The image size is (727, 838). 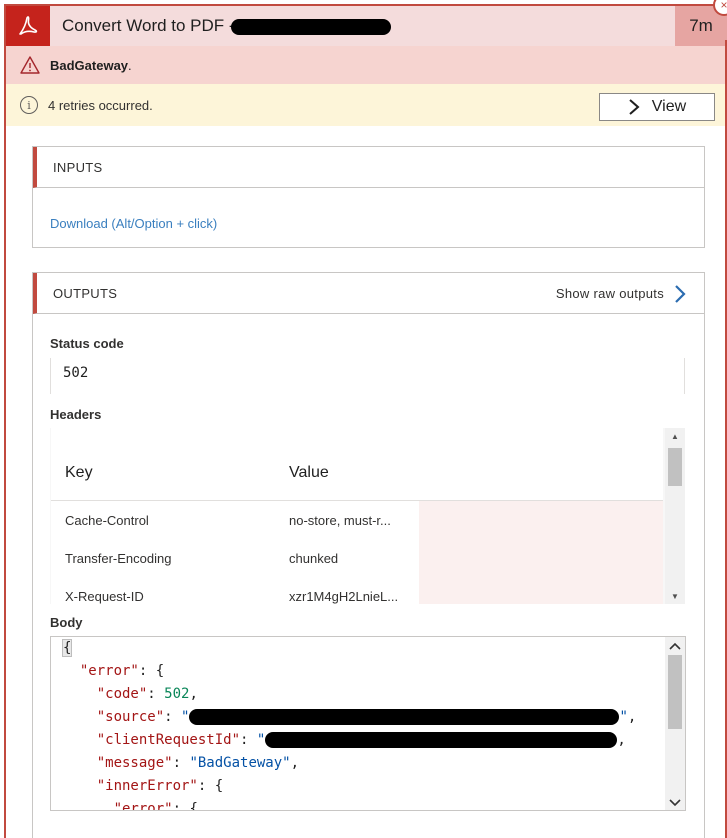 I want to click on raw-outputs-label: Show raw outputs, so click(x=609, y=293).